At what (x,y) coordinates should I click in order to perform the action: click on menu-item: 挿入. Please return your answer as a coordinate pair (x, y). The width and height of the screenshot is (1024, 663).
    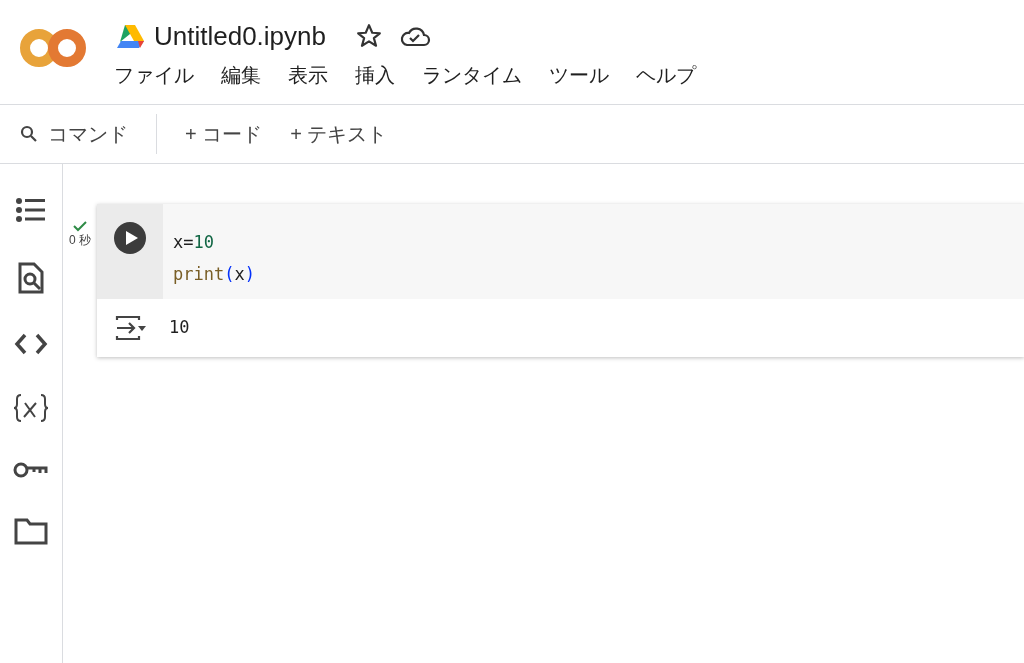
    Looking at the image, I should click on (375, 75).